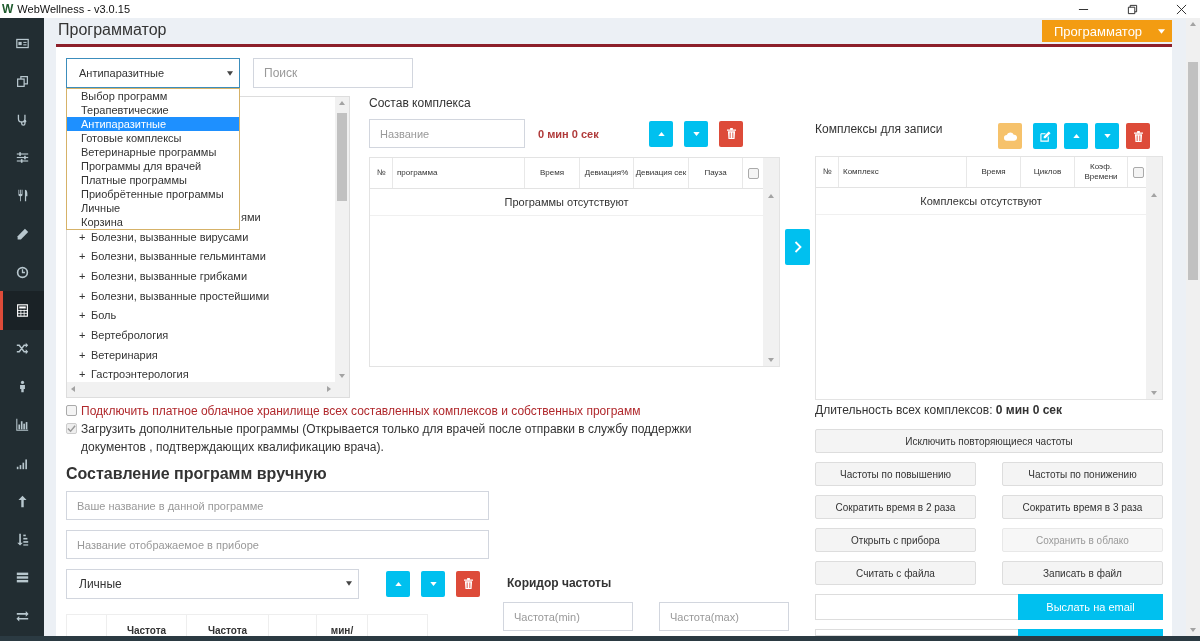 The width and height of the screenshot is (1200, 641). What do you see at coordinates (1101, 172) in the screenshot?
I see `column-header: Коэф. Времени` at bounding box center [1101, 172].